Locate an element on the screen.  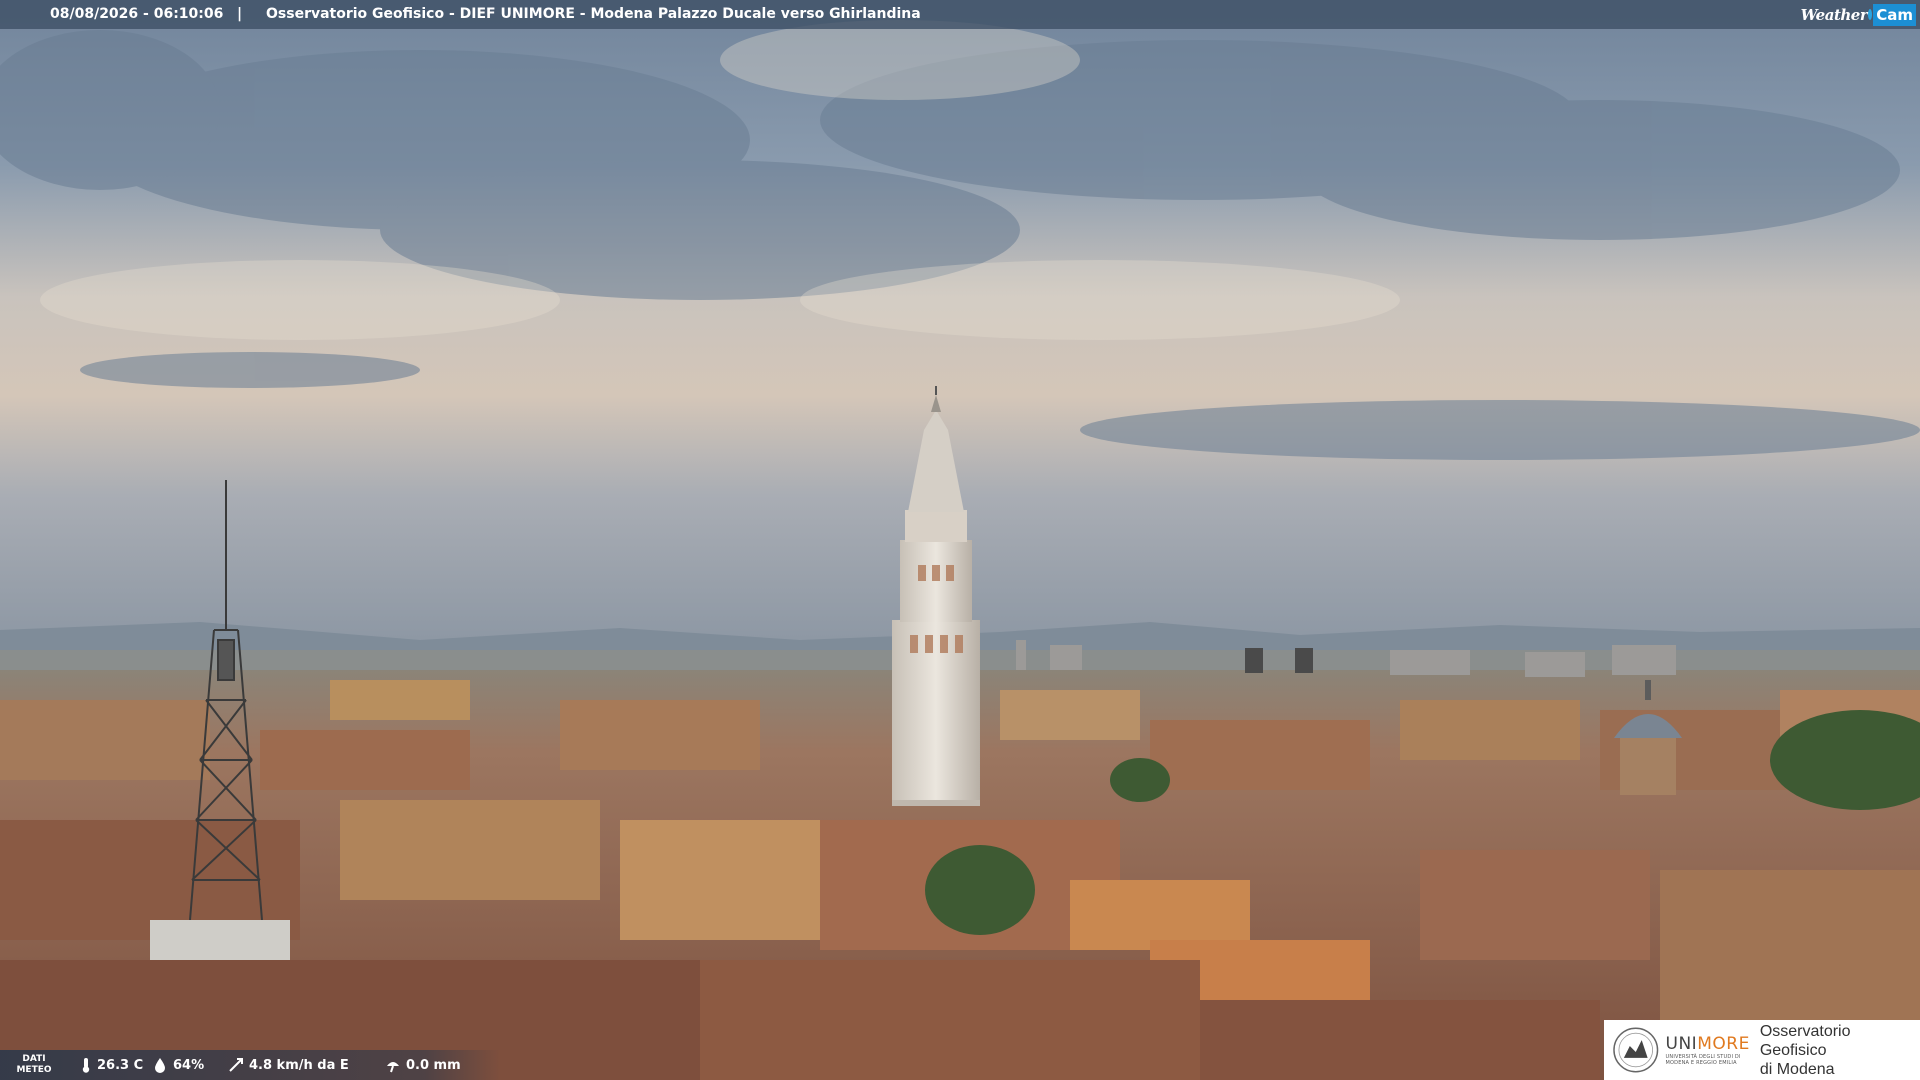
wind-reading: 4.8 km/h da E is located at coordinates (288, 1065).